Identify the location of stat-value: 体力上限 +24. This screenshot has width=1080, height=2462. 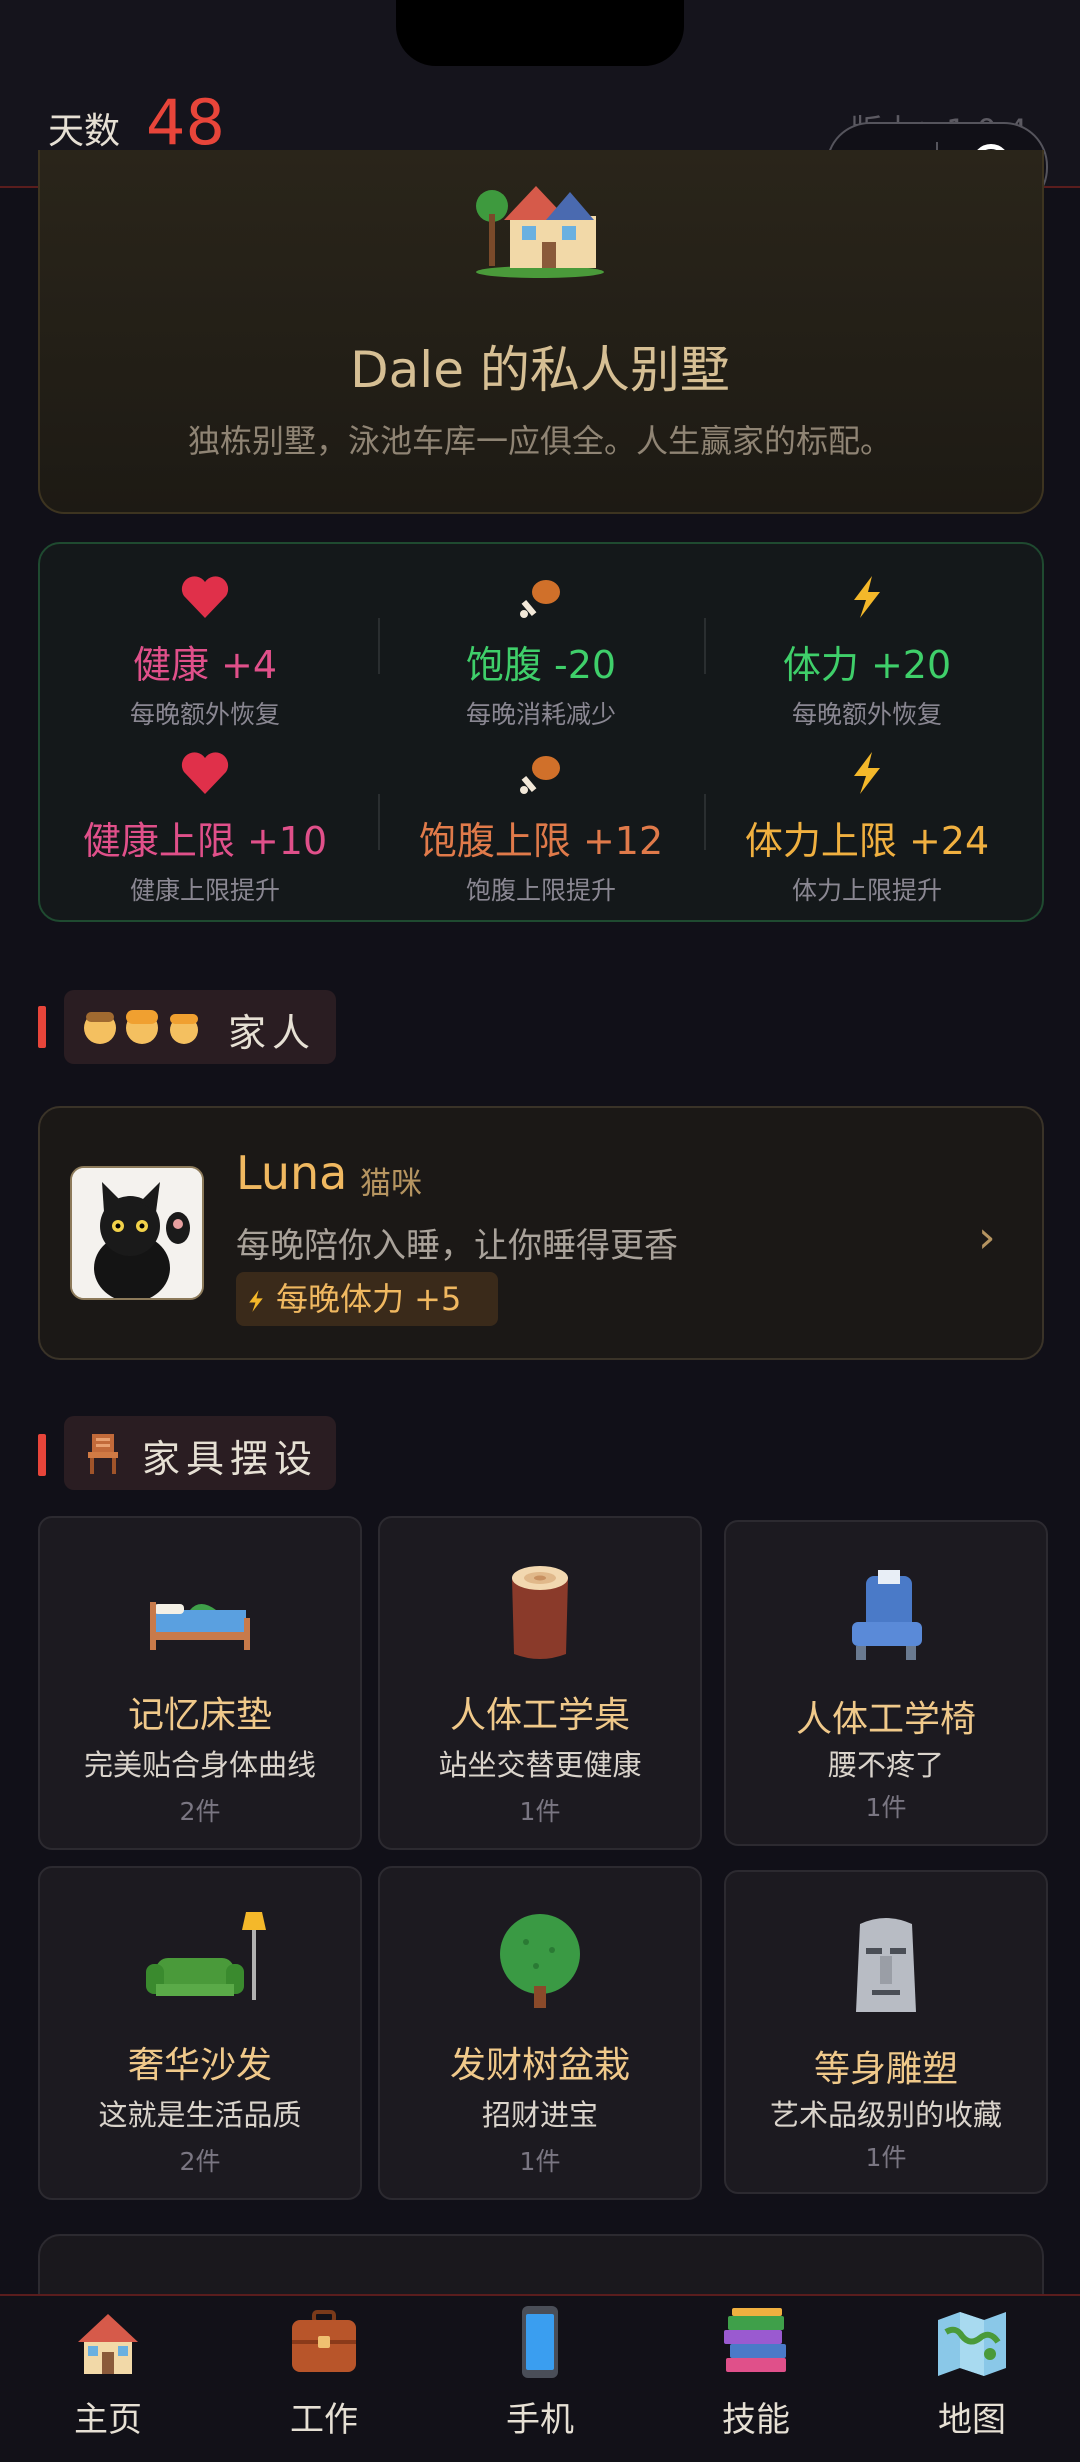
(867, 841).